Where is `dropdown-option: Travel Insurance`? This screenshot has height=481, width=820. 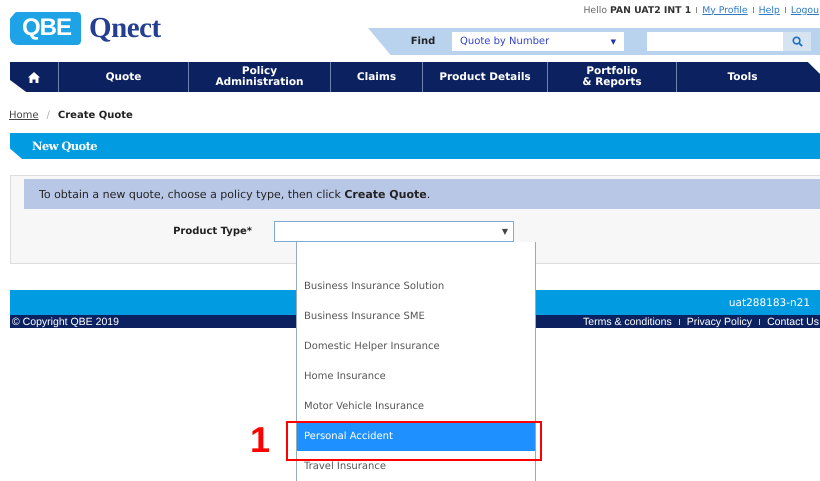 dropdown-option: Travel Insurance is located at coordinates (416, 466).